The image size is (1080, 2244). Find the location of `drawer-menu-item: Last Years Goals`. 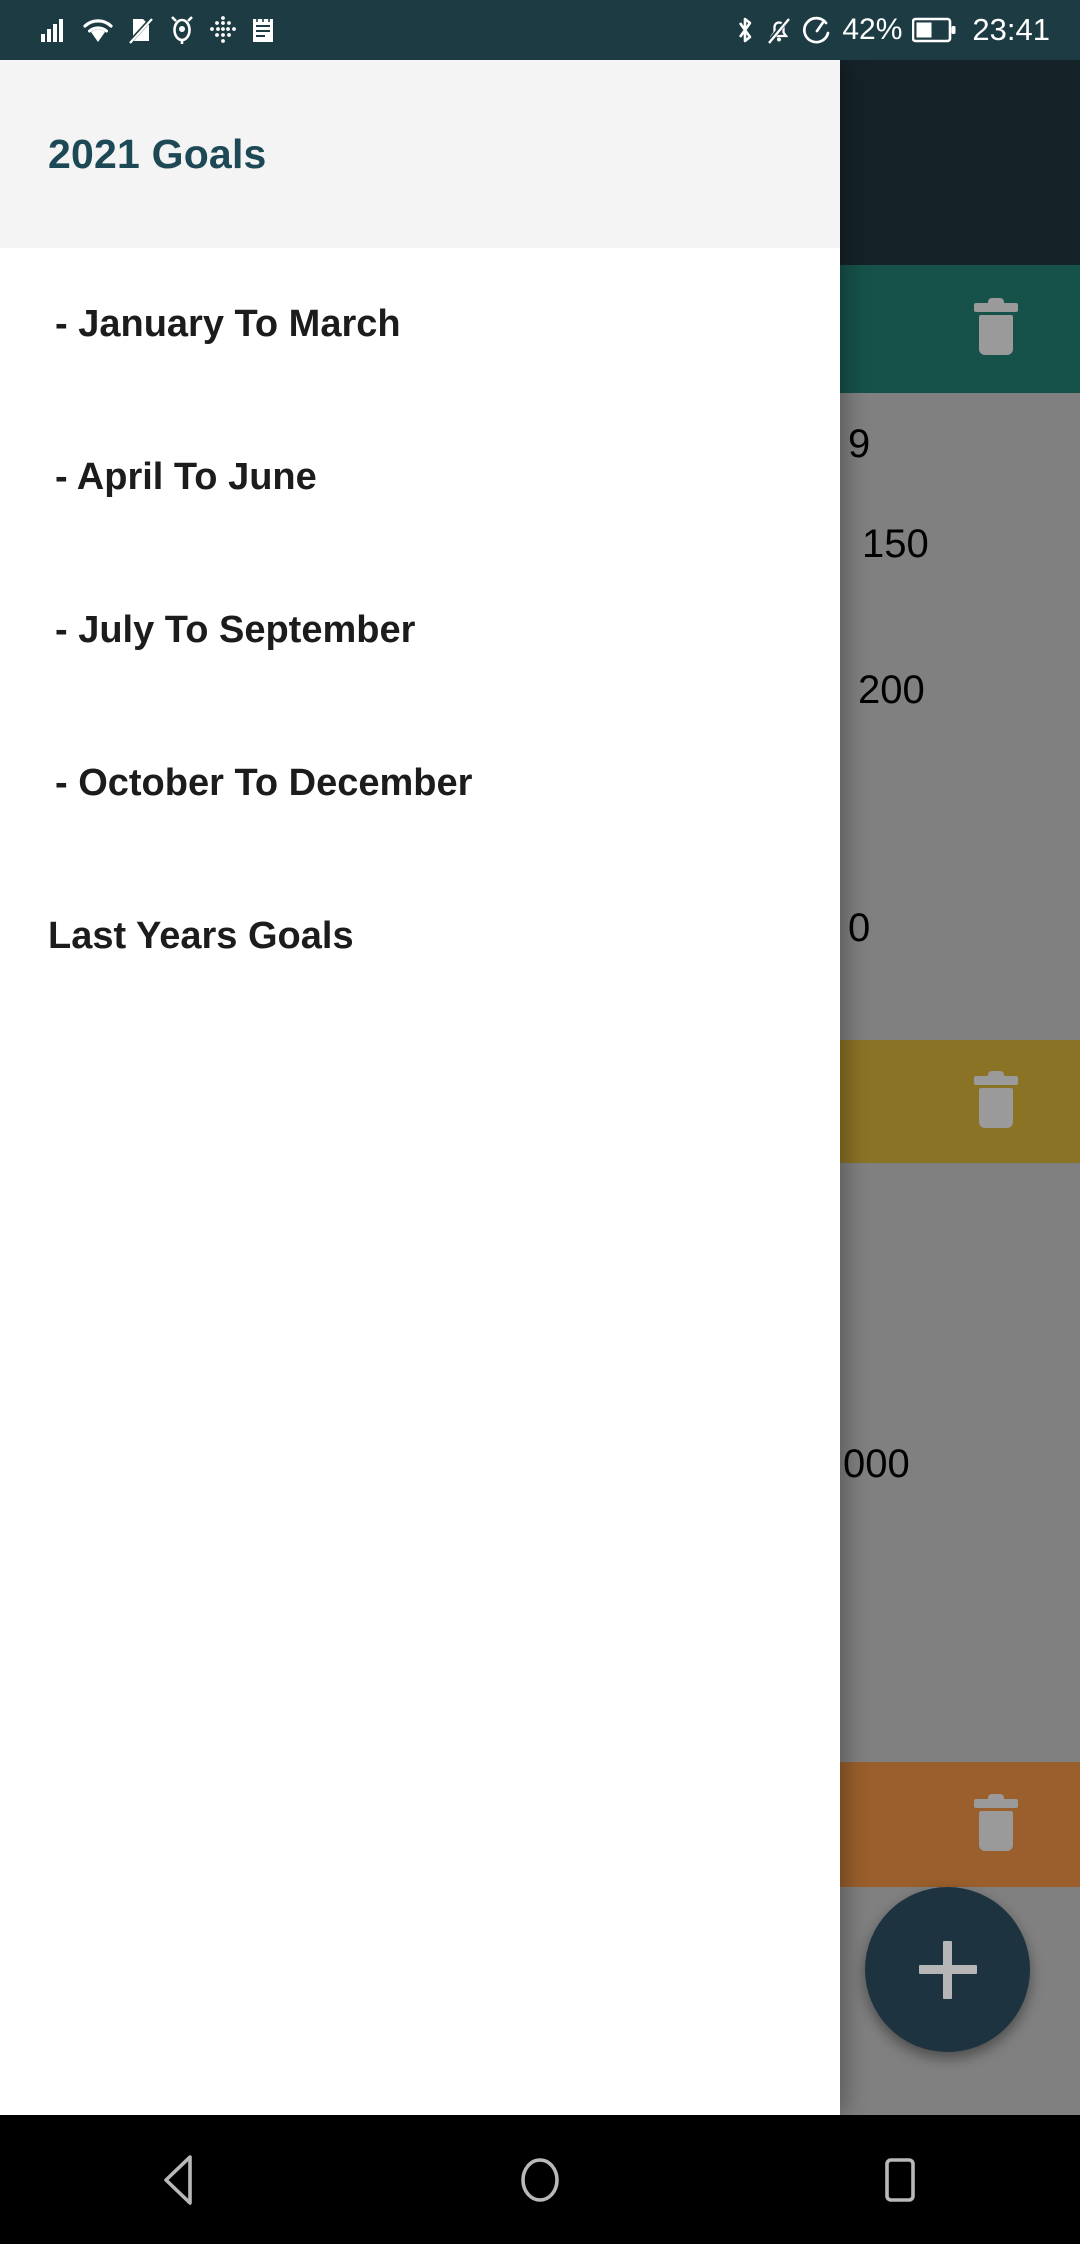

drawer-menu-item: Last Years Goals is located at coordinates (420, 936).